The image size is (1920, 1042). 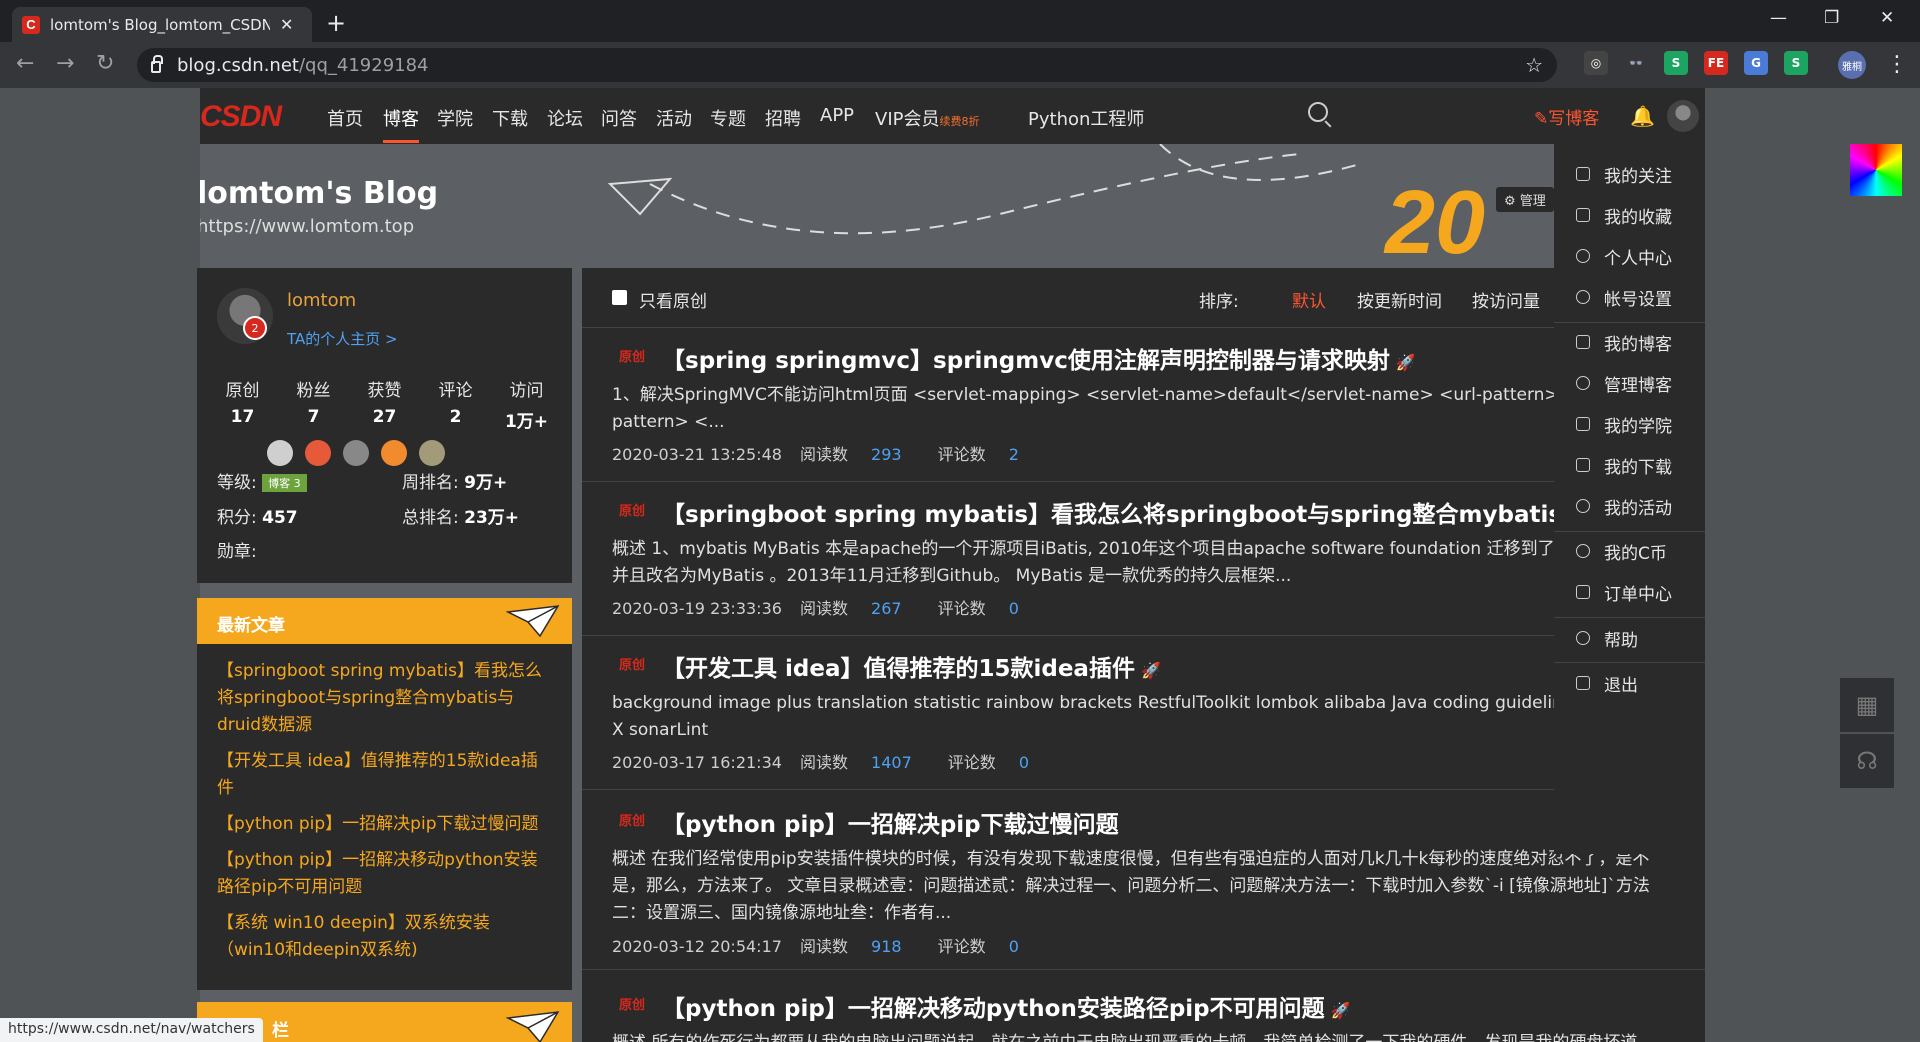 I want to click on article-title-row: 【python pip】一招解决移动python安装路径pip不可用问题 🚀, so click(x=1006, y=1006).